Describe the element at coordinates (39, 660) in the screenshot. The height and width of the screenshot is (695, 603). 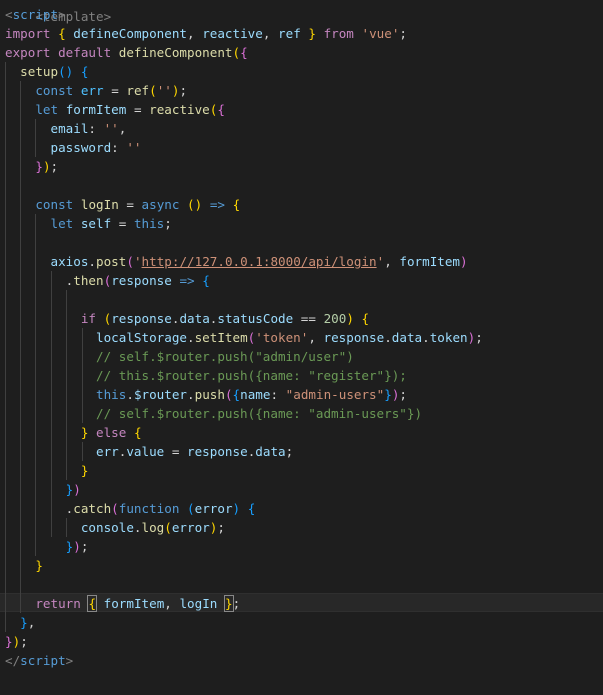
I see `code-line: </script>` at that location.